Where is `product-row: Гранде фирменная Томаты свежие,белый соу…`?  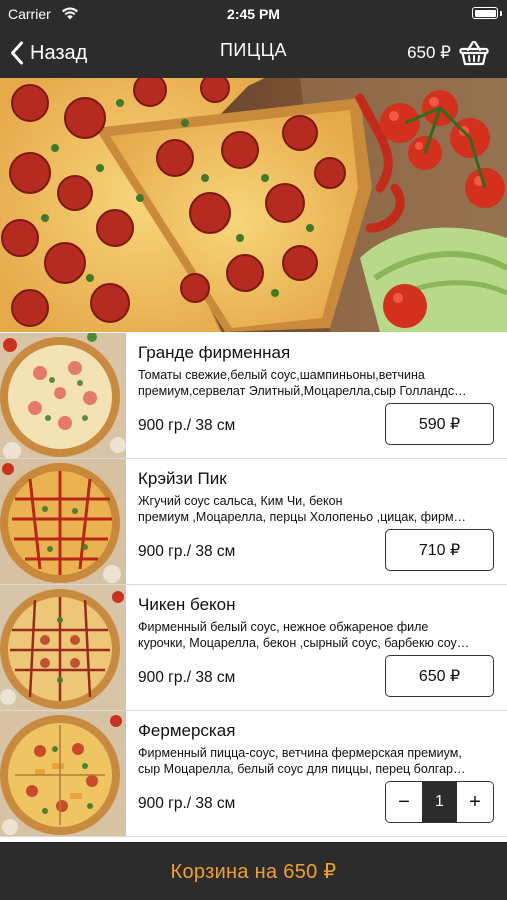 product-row: Гранде фирменная Томаты свежие,белый соу… is located at coordinates (253, 396).